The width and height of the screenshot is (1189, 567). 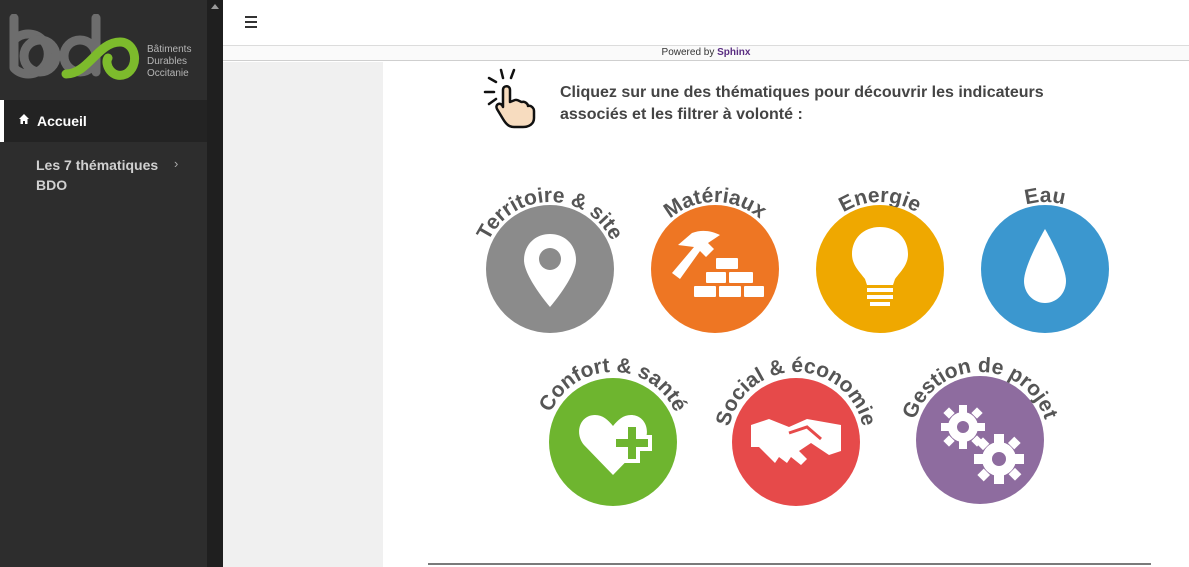 I want to click on left-gutter, so click(x=303, y=314).